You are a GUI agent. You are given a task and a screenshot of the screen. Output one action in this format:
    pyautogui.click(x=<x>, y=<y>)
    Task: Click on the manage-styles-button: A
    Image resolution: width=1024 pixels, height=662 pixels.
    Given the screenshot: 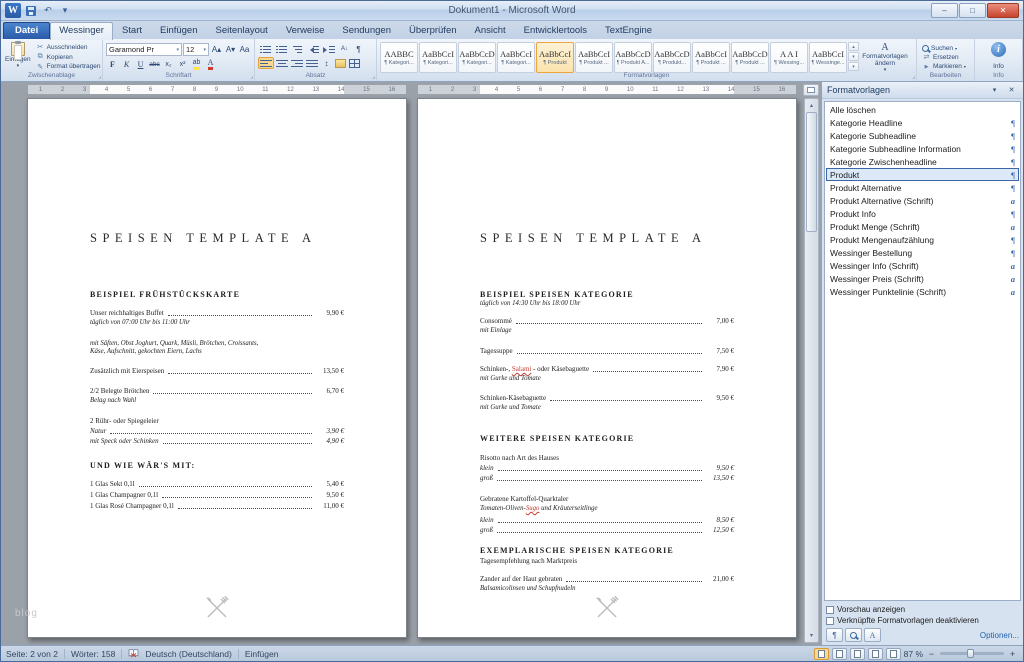 What is the action you would take?
    pyautogui.click(x=872, y=635)
    